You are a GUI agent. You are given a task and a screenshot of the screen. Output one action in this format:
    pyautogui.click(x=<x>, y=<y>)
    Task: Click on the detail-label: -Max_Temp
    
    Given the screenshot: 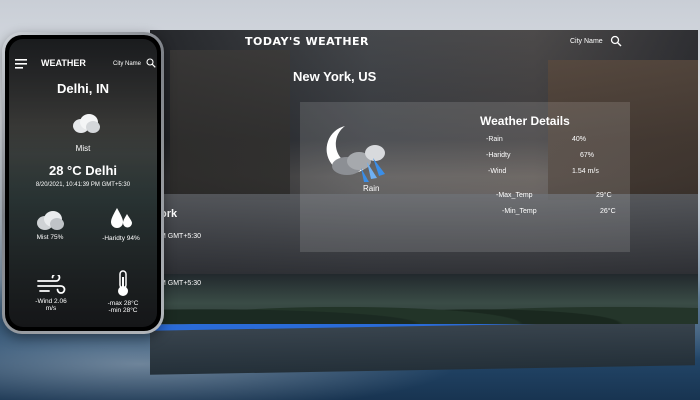 What is the action you would take?
    pyautogui.click(x=514, y=195)
    